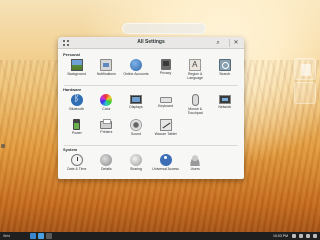 This screenshot has width=320, height=240. Describe the element at coordinates (136, 169) in the screenshot. I see `panel-label: Sharing` at that location.